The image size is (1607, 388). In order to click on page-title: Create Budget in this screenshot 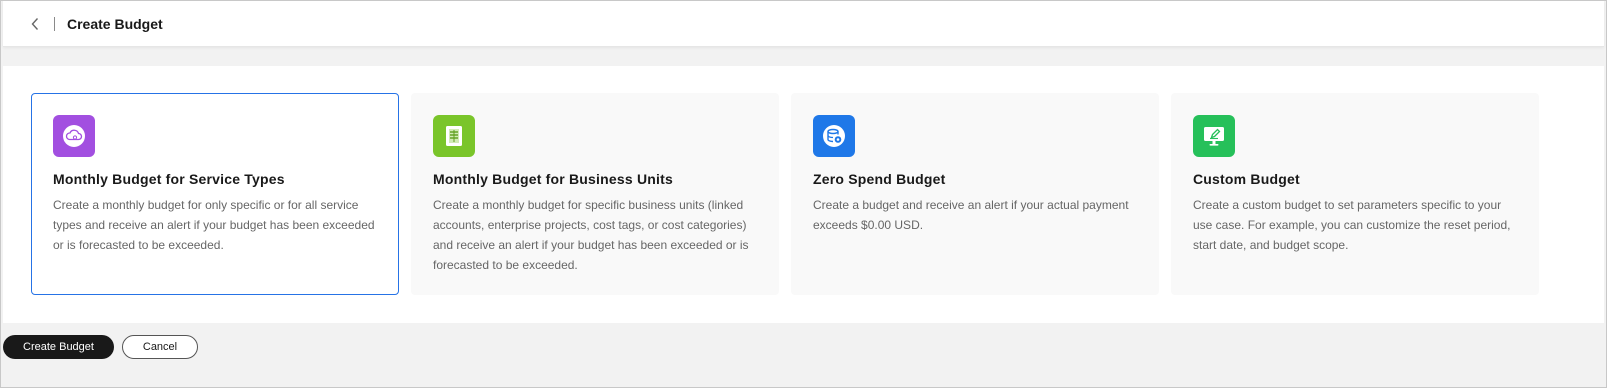, I will do `click(115, 23)`.